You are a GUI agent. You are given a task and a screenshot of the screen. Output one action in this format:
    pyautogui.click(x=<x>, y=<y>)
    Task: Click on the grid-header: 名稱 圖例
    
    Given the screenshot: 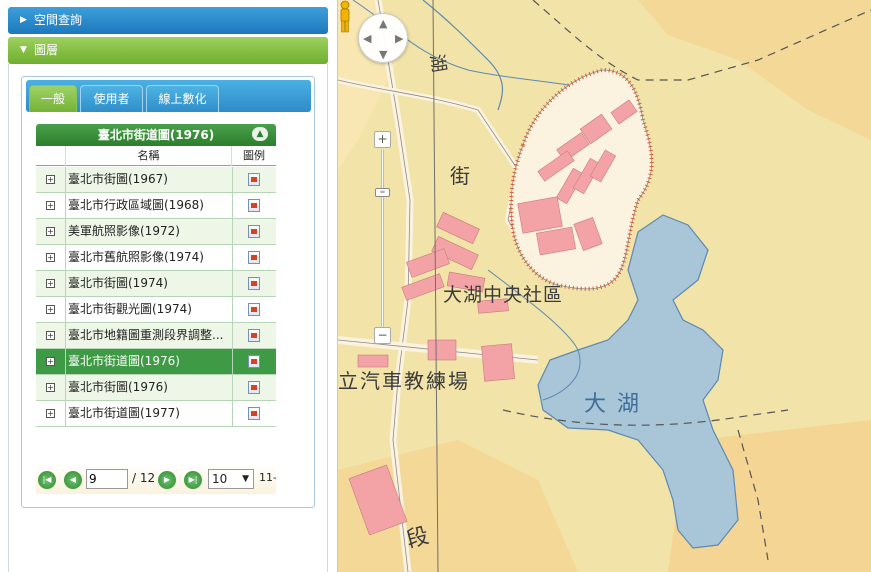 What is the action you would take?
    pyautogui.click(x=156, y=156)
    